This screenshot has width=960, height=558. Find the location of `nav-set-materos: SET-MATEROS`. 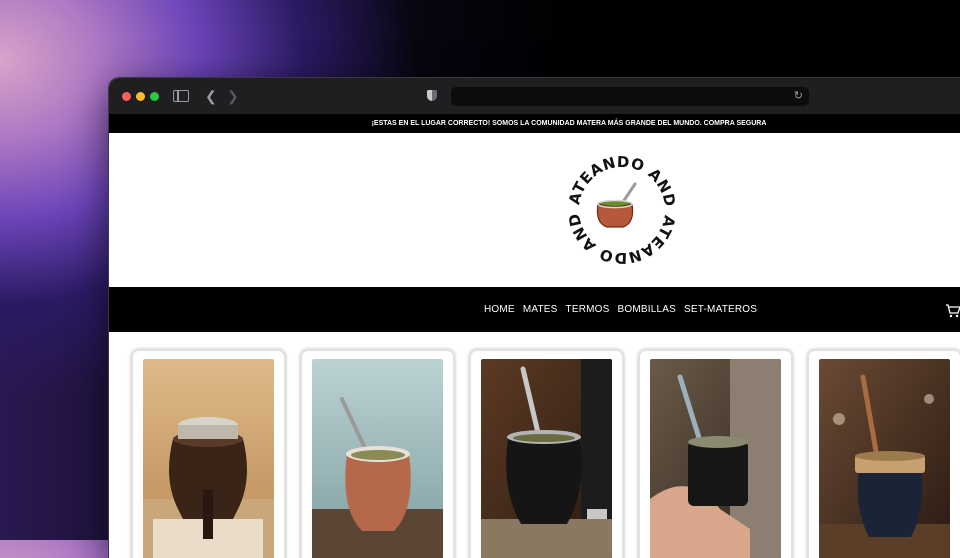

nav-set-materos: SET-MATEROS is located at coordinates (720, 309).